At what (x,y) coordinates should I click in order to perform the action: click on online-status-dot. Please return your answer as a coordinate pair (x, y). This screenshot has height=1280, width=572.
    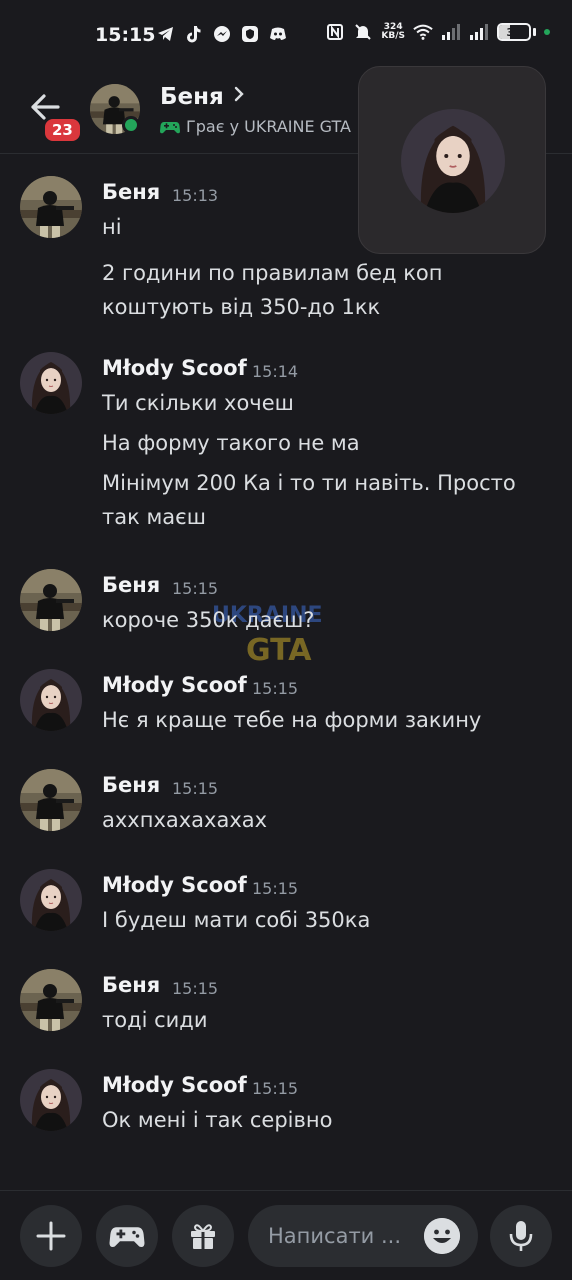
    Looking at the image, I should click on (131, 125).